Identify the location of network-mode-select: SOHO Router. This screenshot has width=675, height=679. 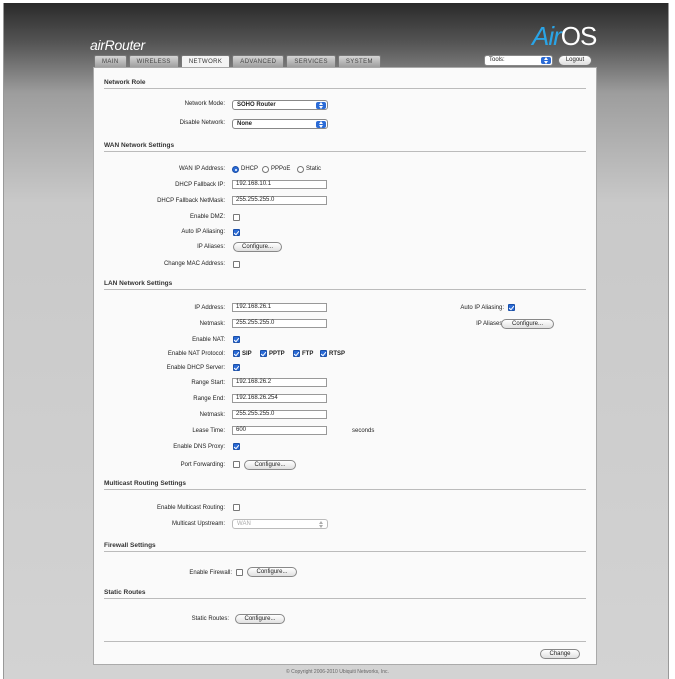
(280, 105).